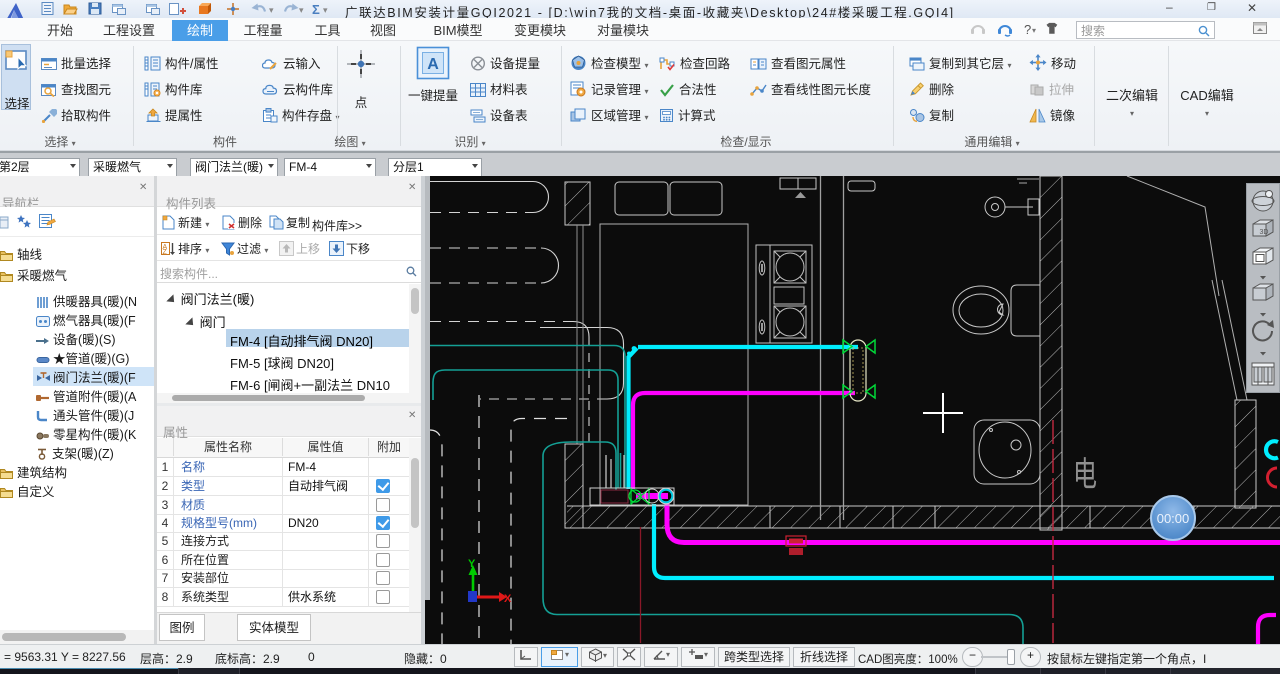  What do you see at coordinates (433, 64) in the screenshot?
I see `svg-text: A` at bounding box center [433, 64].